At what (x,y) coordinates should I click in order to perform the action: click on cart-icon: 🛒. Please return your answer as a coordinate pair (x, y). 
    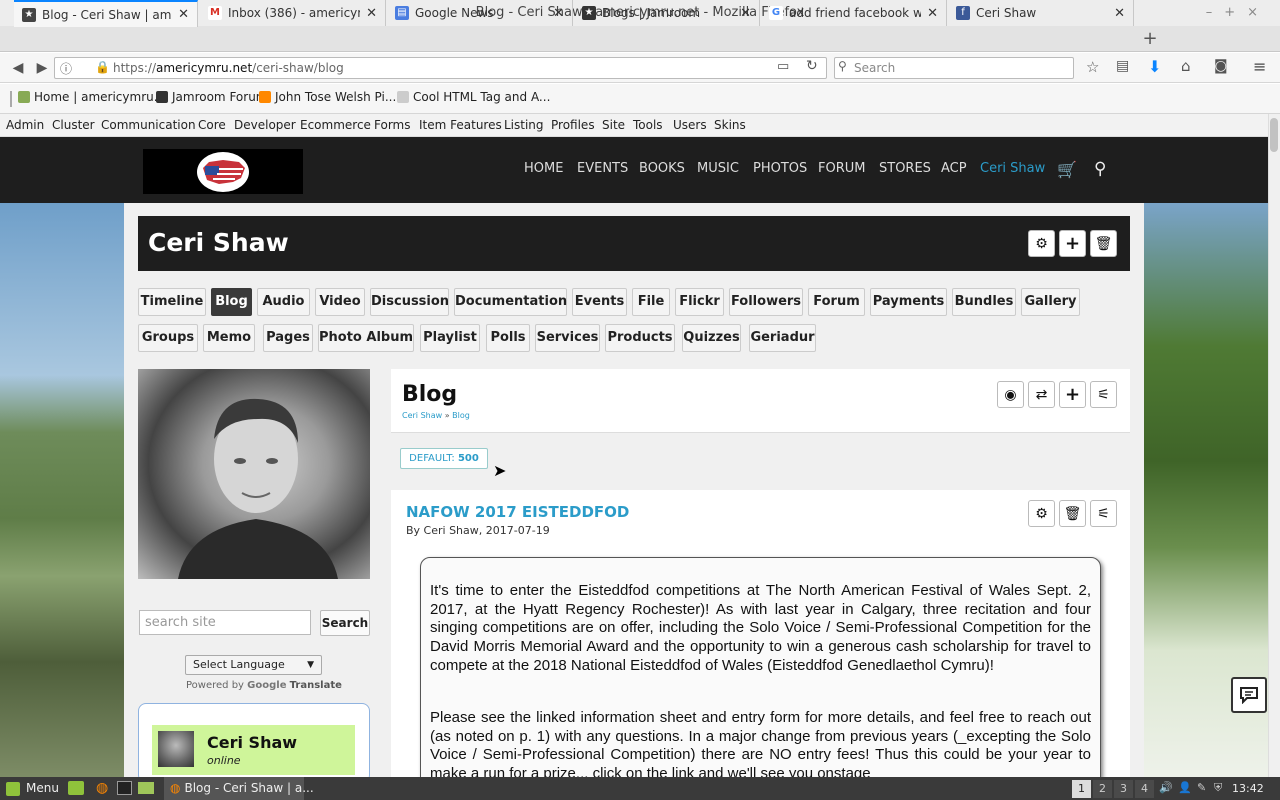
    Looking at the image, I should click on (1067, 169).